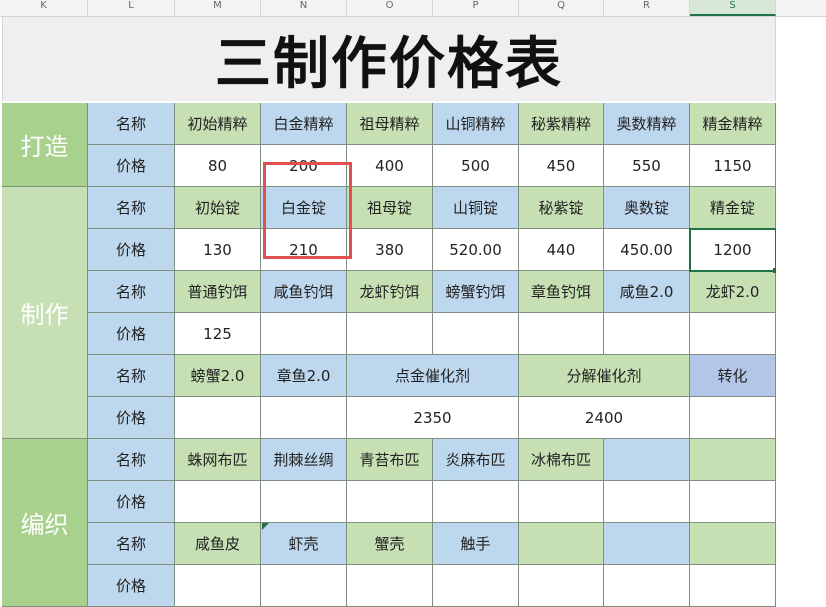 The image size is (826, 607). What do you see at coordinates (561, 166) in the screenshot?
I see `price-cell: 450` at bounding box center [561, 166].